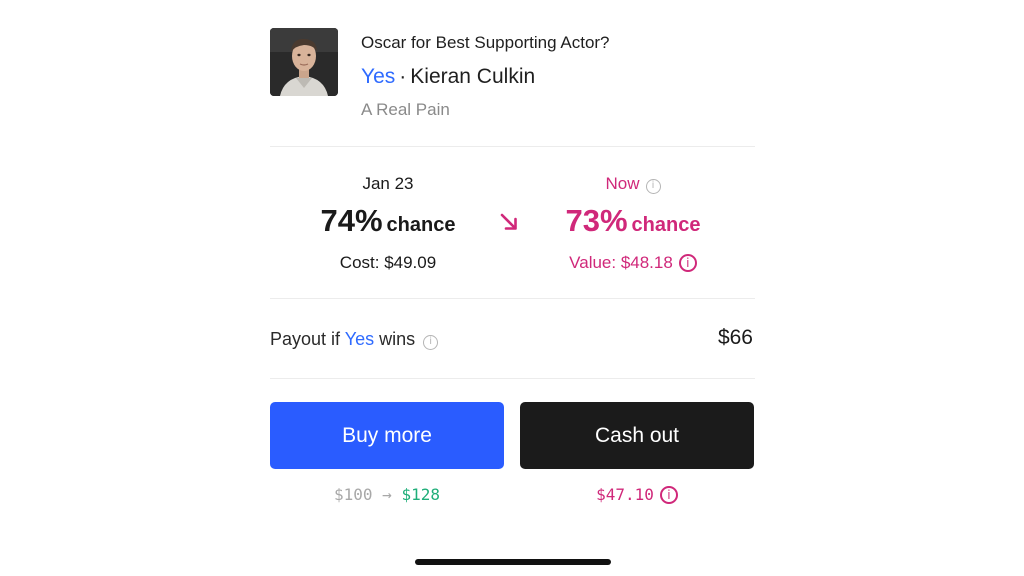  Describe the element at coordinates (513, 562) in the screenshot. I see `home-indicator` at that location.